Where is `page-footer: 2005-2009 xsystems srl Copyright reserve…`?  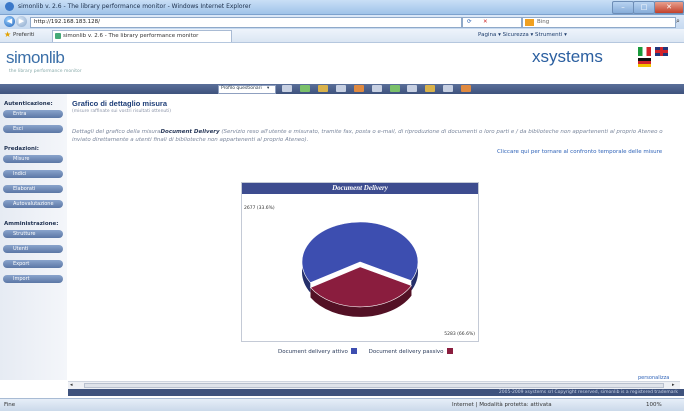
page-footer: 2005-2009 xsystems srl Copyright reserve… is located at coordinates (376, 392).